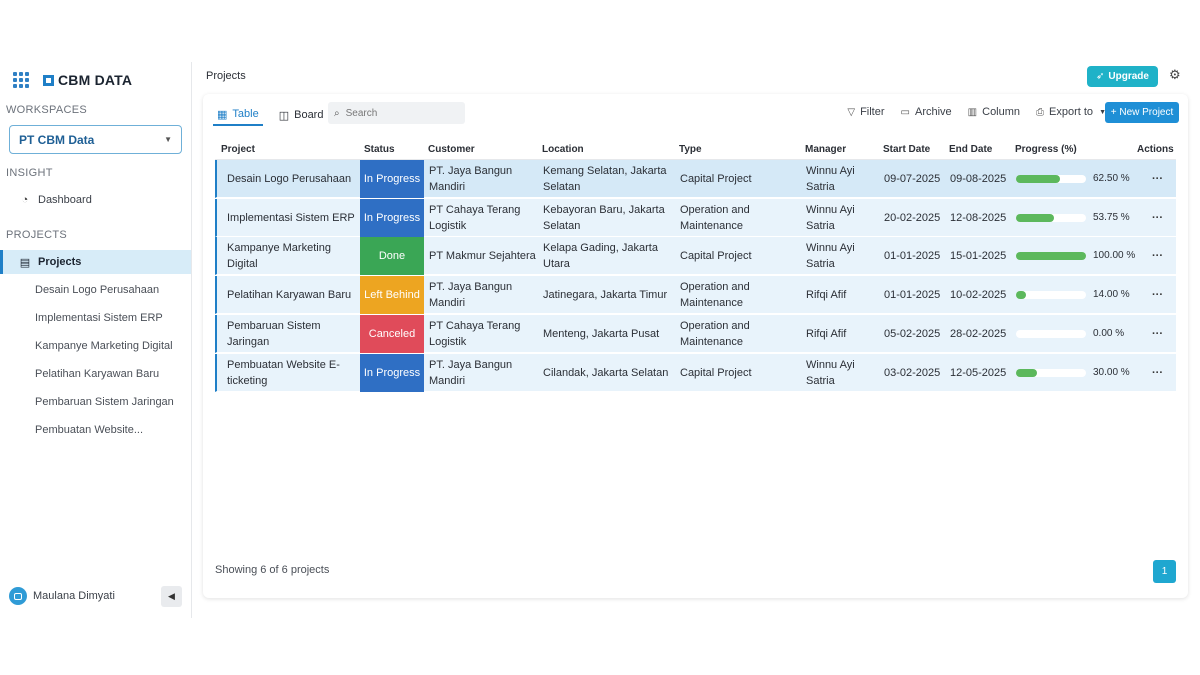 This screenshot has height=675, width=1200. What do you see at coordinates (978, 295) in the screenshot?
I see `cell-end: 10-02-2025` at bounding box center [978, 295].